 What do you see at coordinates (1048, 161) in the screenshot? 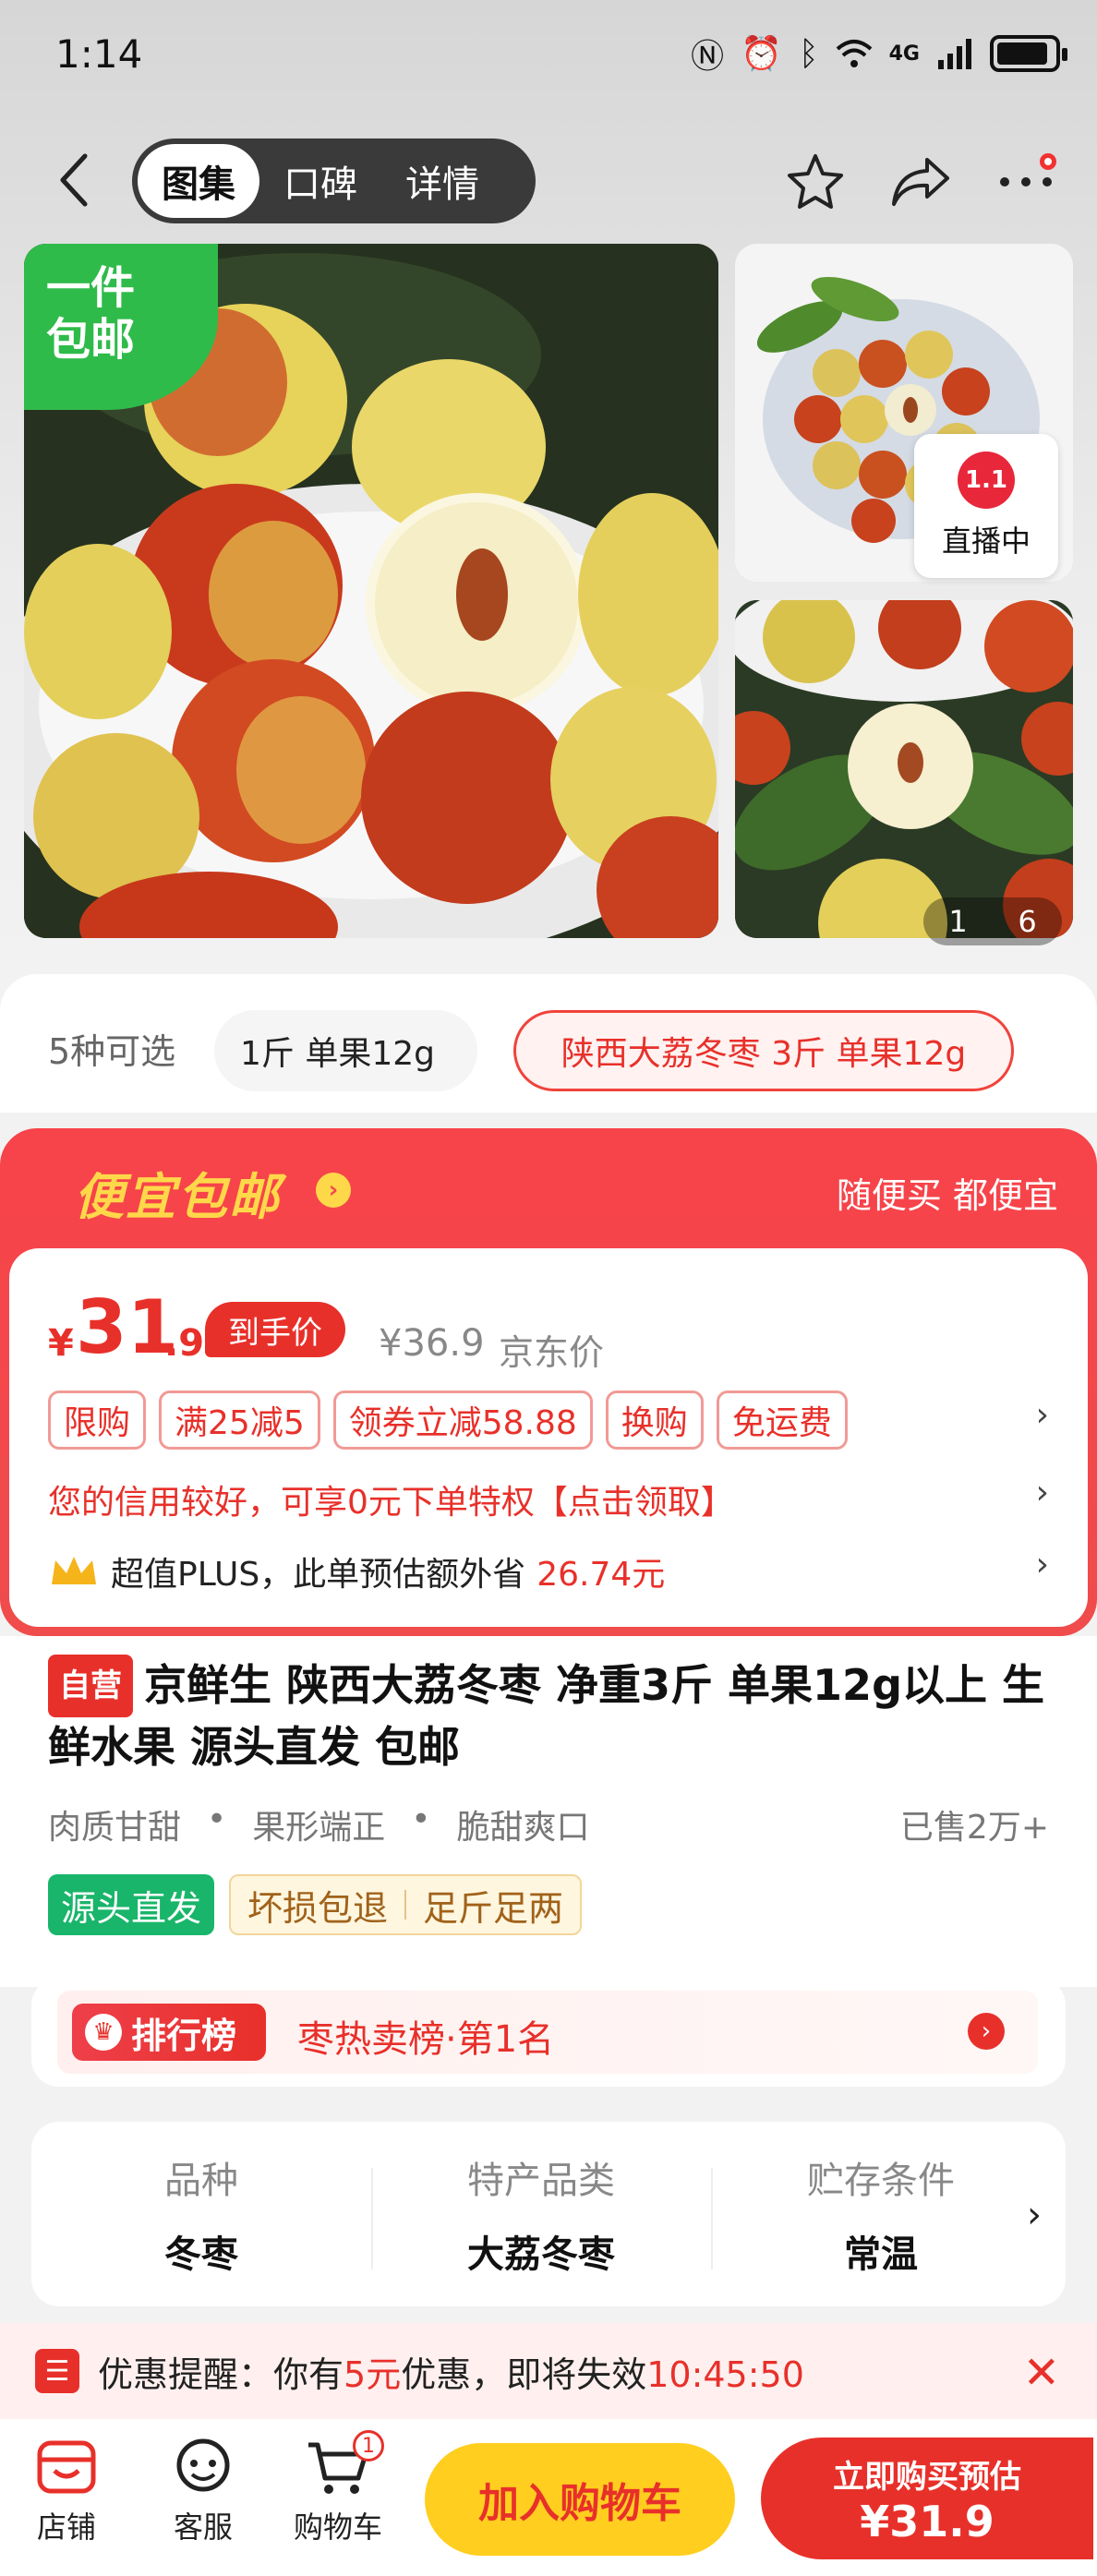
I see `notification-dot` at bounding box center [1048, 161].